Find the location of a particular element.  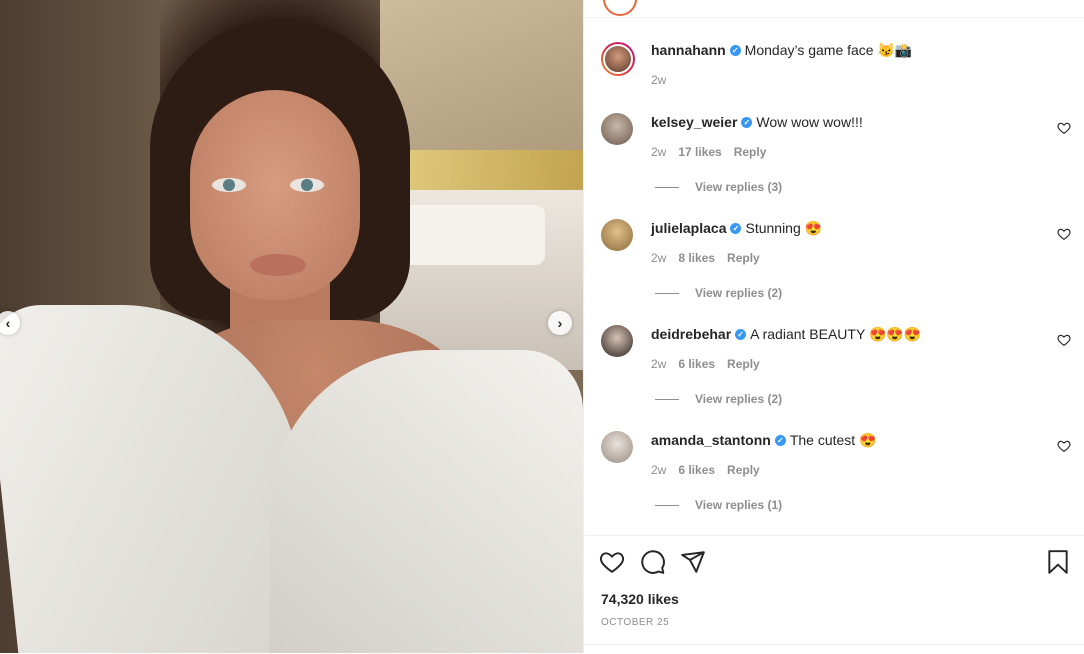

action-bar: 74,320 likes OCTOBER 25 is located at coordinates (834, 594).